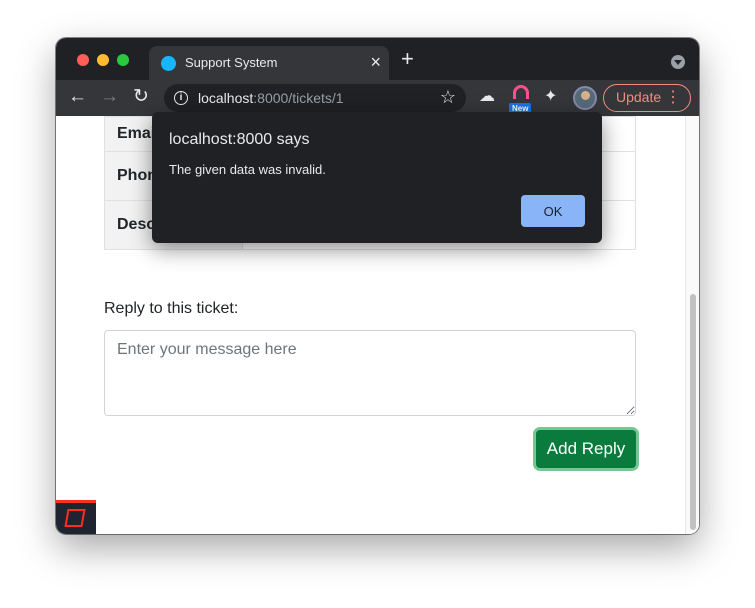 This screenshot has height=608, width=755. I want to click on dialog-message: The given data was invalid., so click(247, 169).